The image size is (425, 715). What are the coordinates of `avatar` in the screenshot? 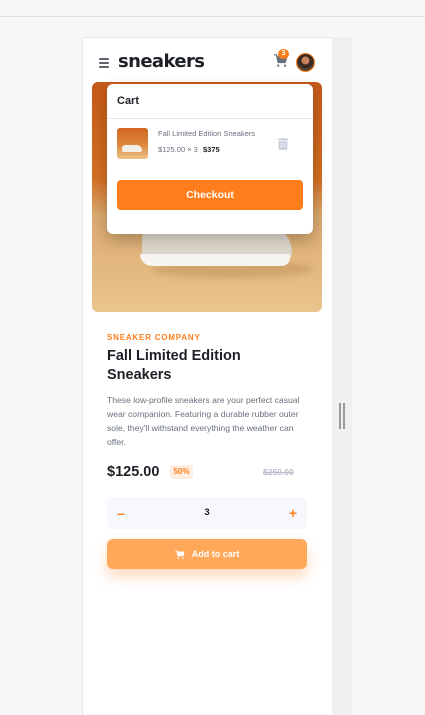 It's located at (305, 62).